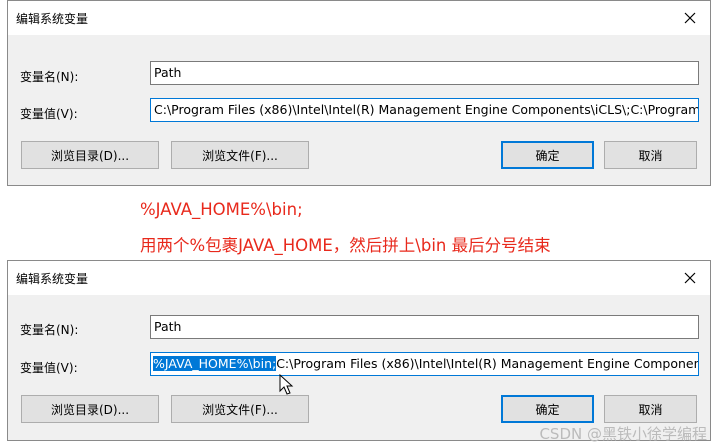 The image size is (719, 446). What do you see at coordinates (623, 434) in the screenshot?
I see `watermark: CSDN @黑铁小徐学编程` at bounding box center [623, 434].